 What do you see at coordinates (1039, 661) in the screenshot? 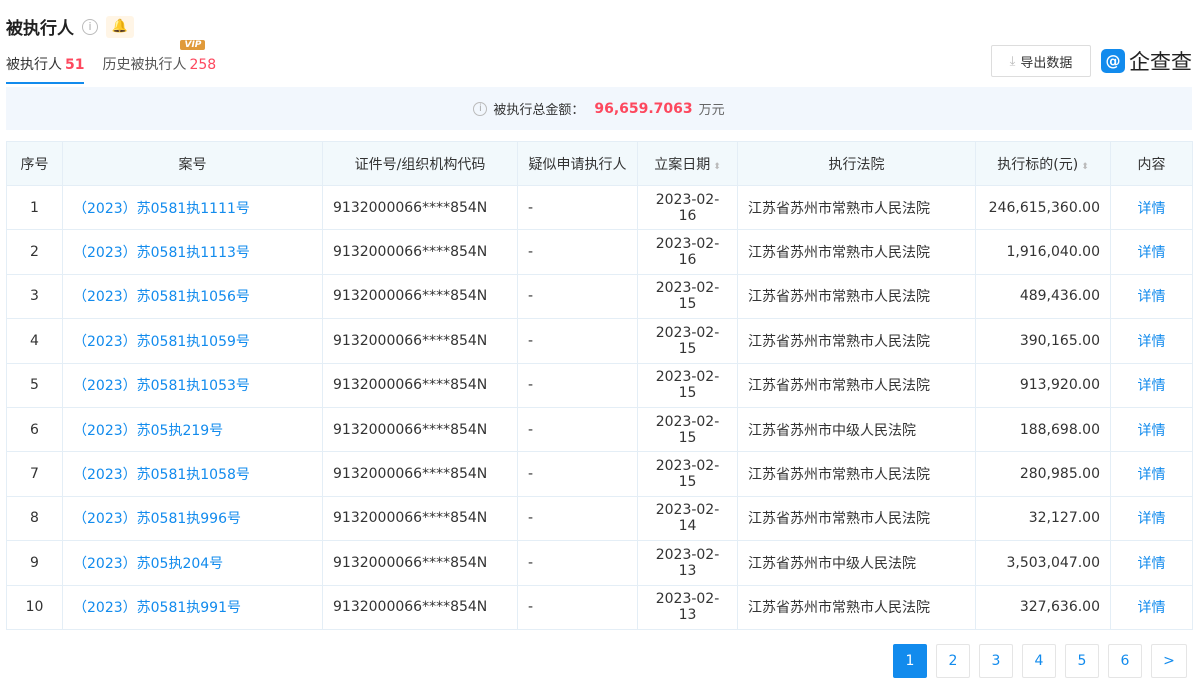
I see `page-4-button: 4` at bounding box center [1039, 661].